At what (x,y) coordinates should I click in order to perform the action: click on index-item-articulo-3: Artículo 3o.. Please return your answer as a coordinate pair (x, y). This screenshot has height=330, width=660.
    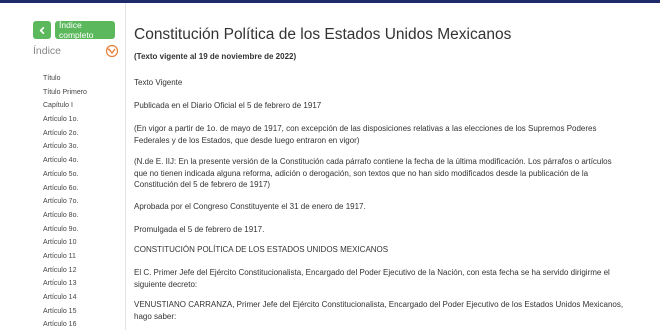
    Looking at the image, I should click on (65, 147).